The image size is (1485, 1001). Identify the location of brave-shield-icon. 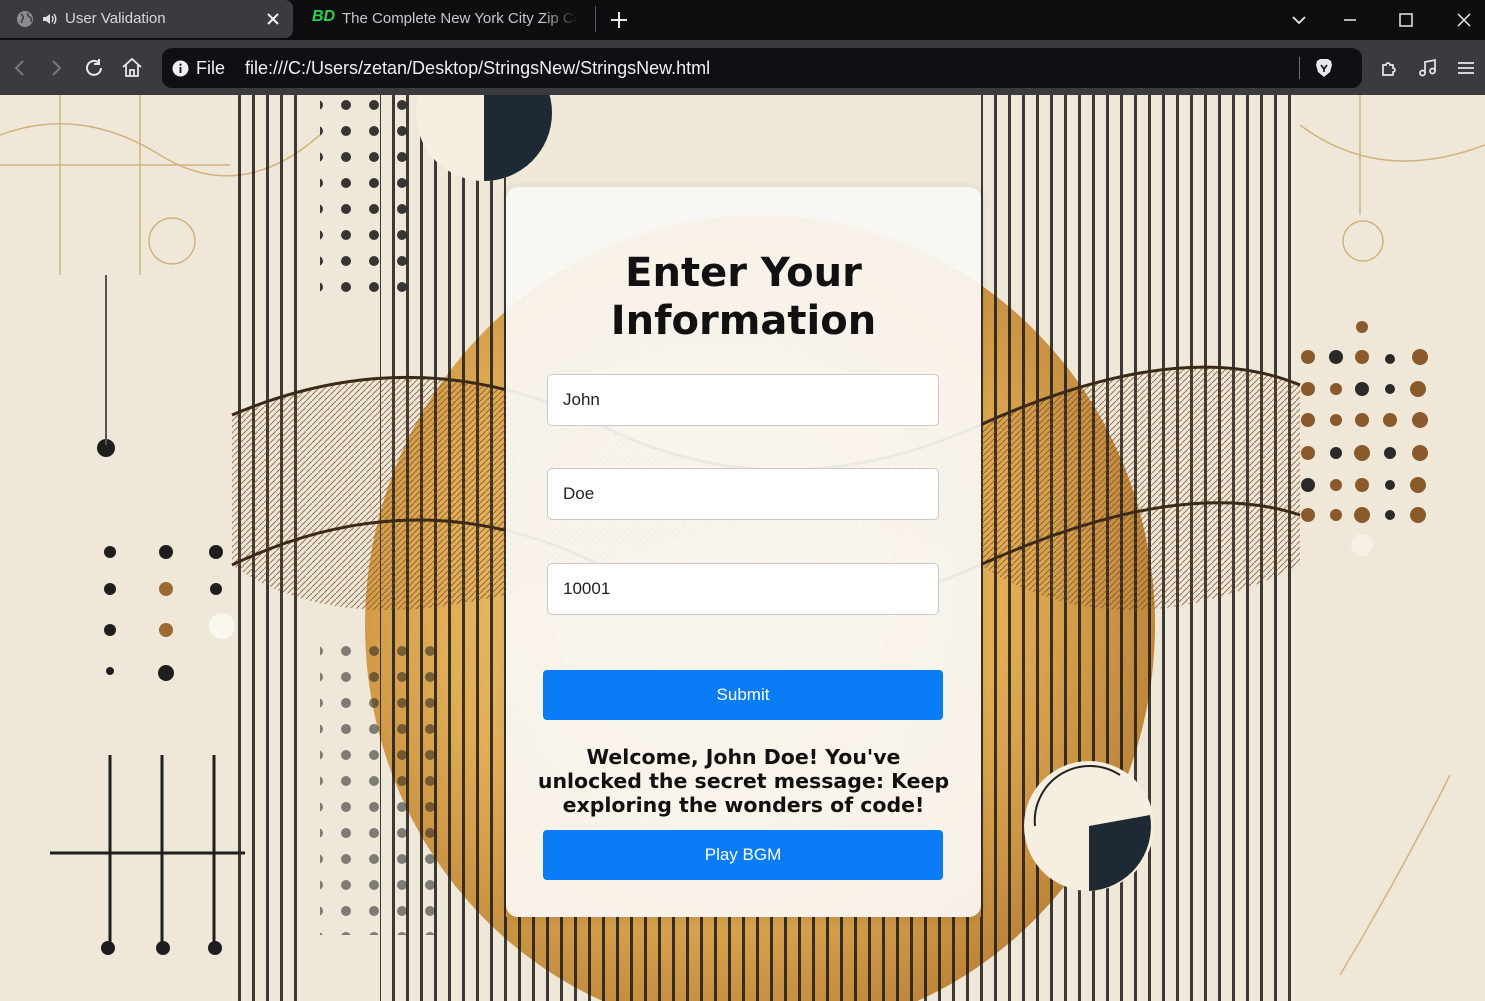
(1324, 68).